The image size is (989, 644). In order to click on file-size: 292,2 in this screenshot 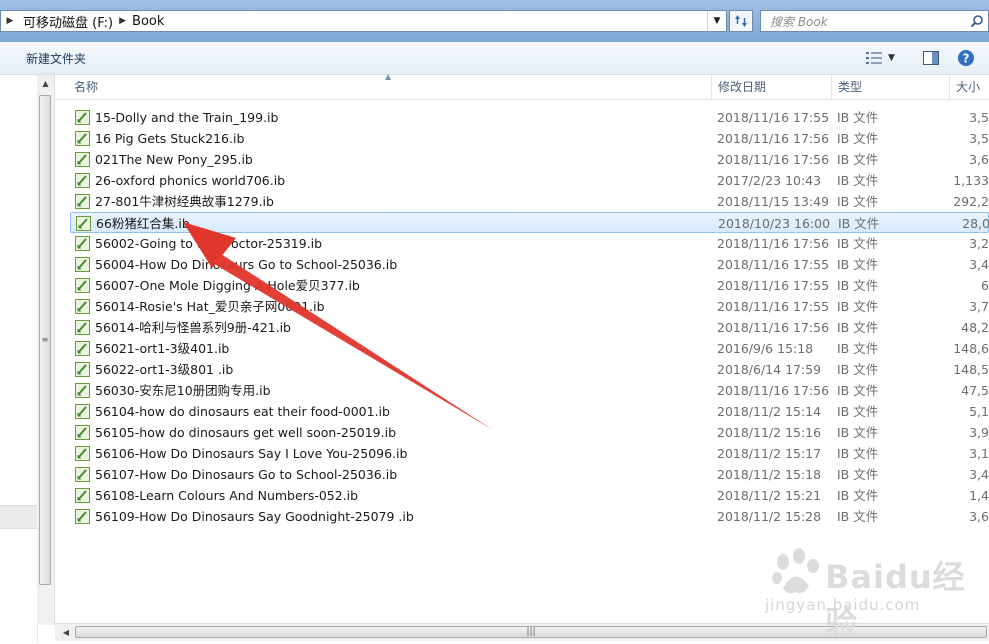, I will do `click(971, 201)`.